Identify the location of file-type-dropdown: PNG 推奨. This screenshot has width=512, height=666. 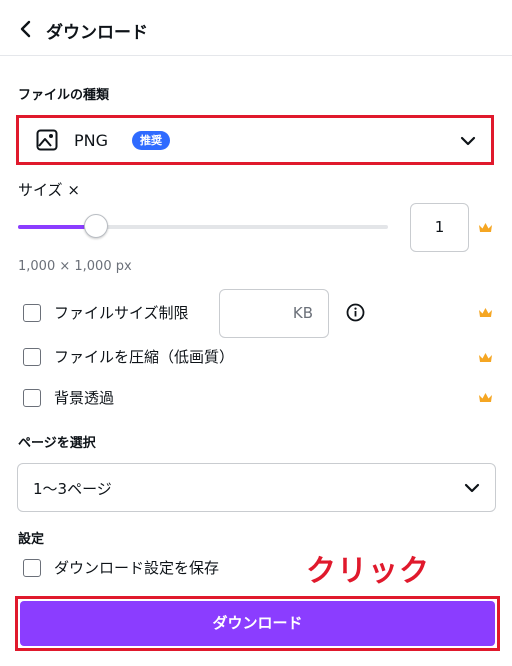
(255, 140).